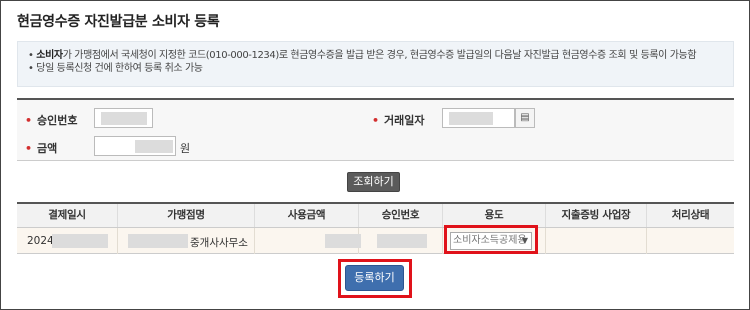 This screenshot has width=750, height=310. I want to click on approval-number-input, so click(123, 118).